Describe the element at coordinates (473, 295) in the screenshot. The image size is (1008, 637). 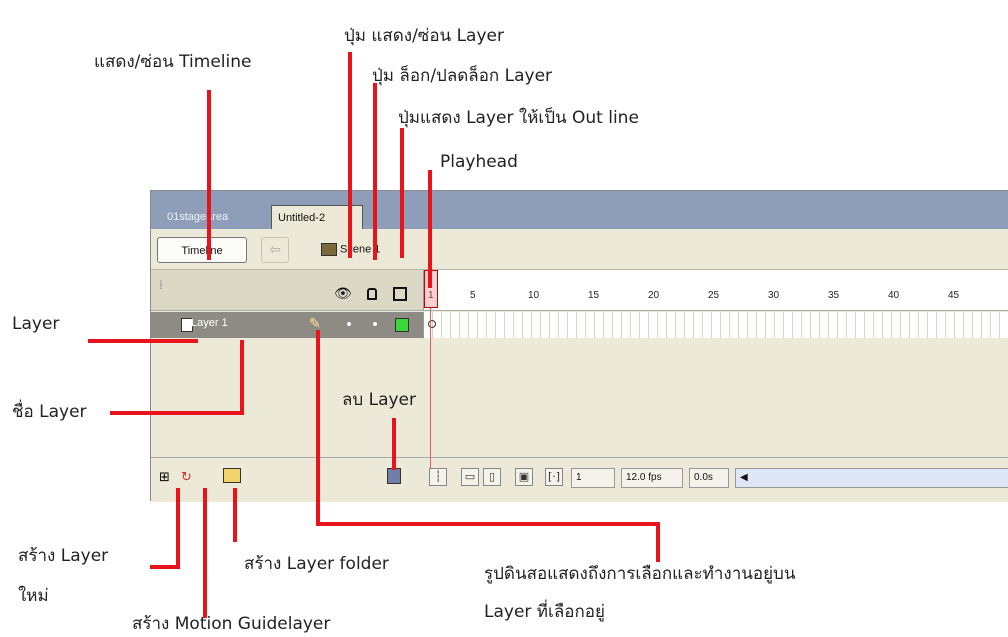
I see `frame-tick: 5` at that location.